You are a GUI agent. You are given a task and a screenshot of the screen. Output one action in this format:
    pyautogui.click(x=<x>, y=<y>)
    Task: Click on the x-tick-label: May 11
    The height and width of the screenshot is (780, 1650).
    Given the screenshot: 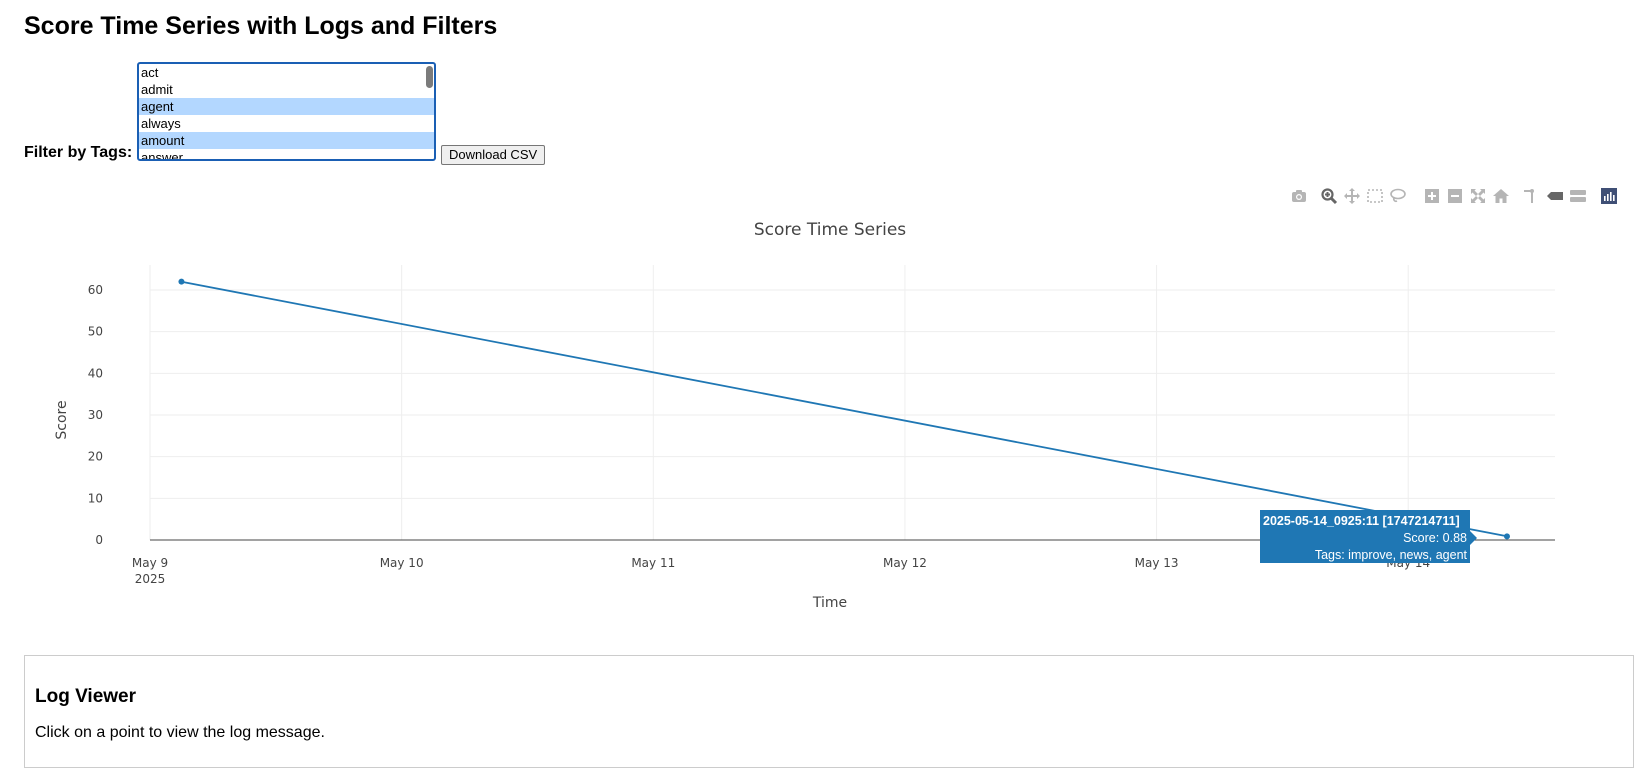 What is the action you would take?
    pyautogui.click(x=653, y=563)
    